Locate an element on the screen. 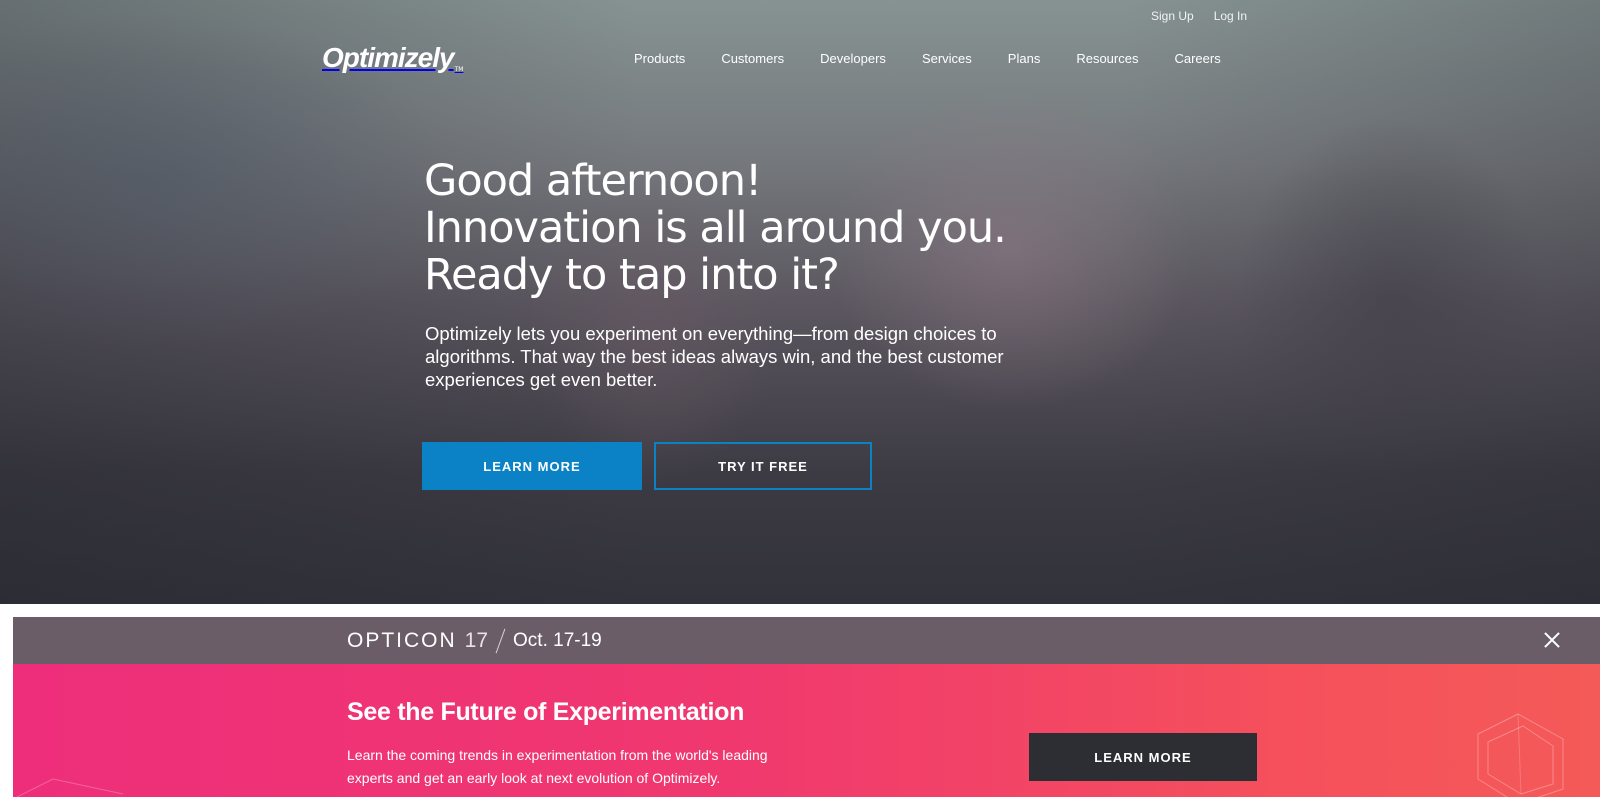  nav-developers: Developers is located at coordinates (853, 58).